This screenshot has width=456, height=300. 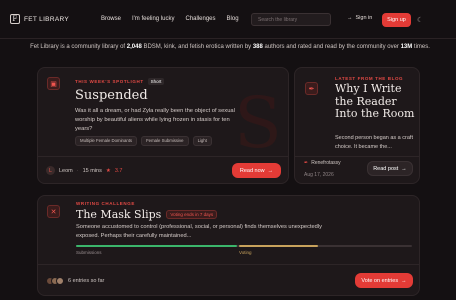 I want to click on intro-part: times., so click(x=421, y=47).